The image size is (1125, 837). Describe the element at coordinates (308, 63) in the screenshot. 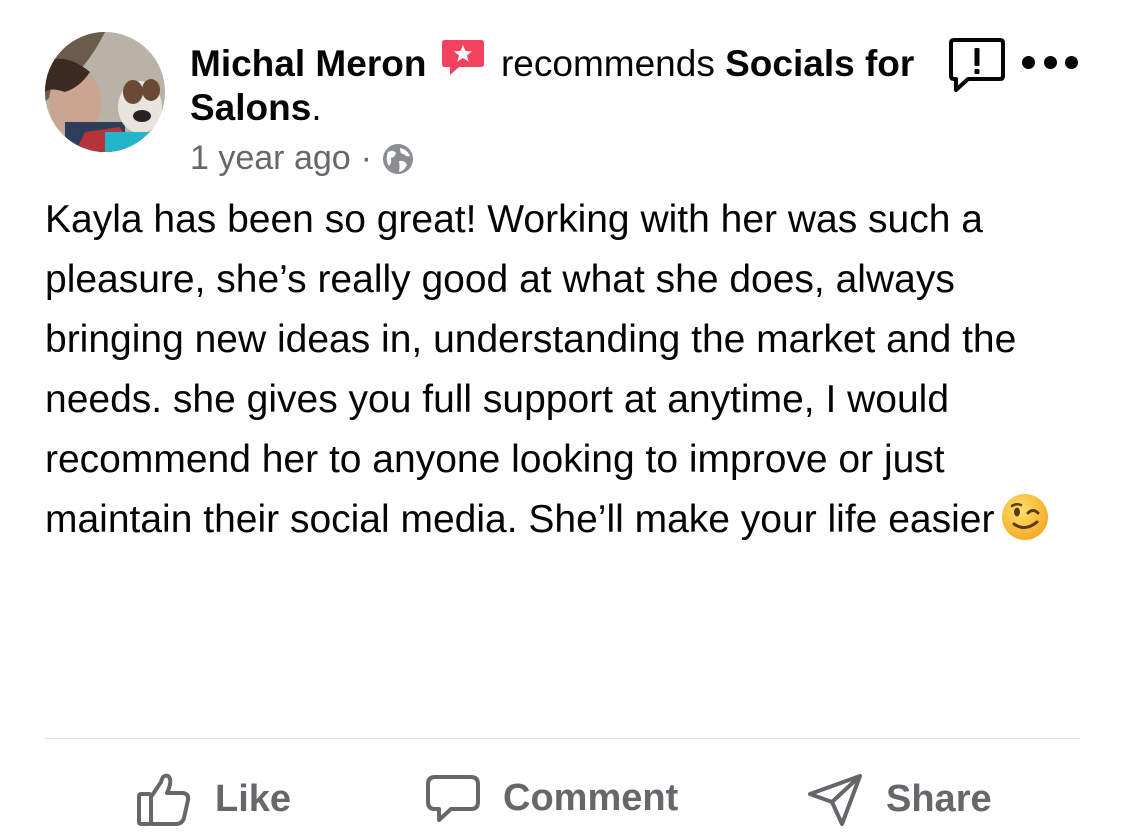

I see `author-name: Michal Meron` at that location.